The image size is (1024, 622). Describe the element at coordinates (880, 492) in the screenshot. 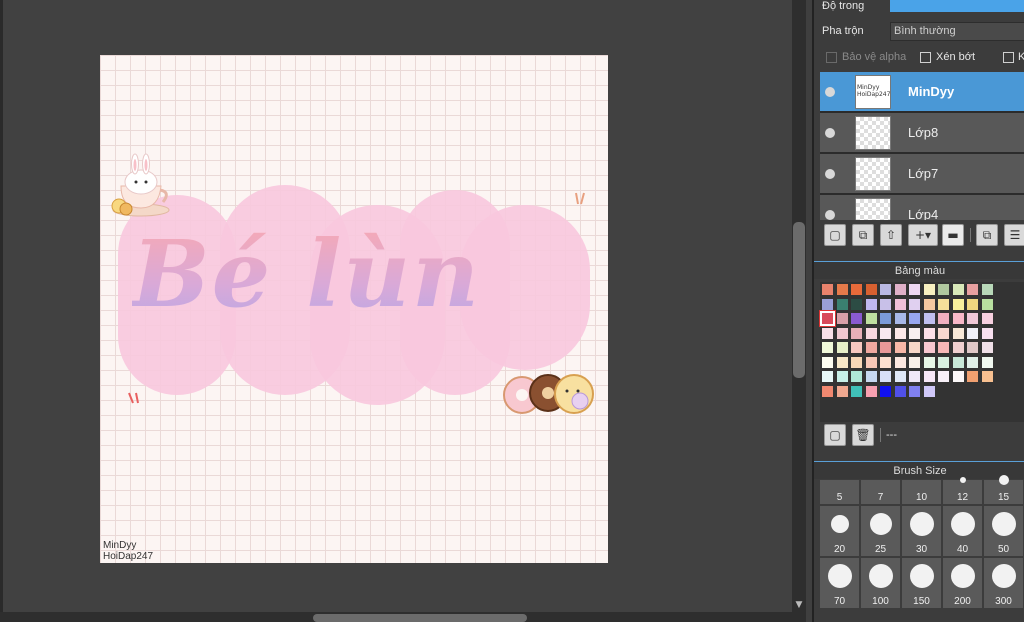

I see `brush-size-option: 7` at that location.